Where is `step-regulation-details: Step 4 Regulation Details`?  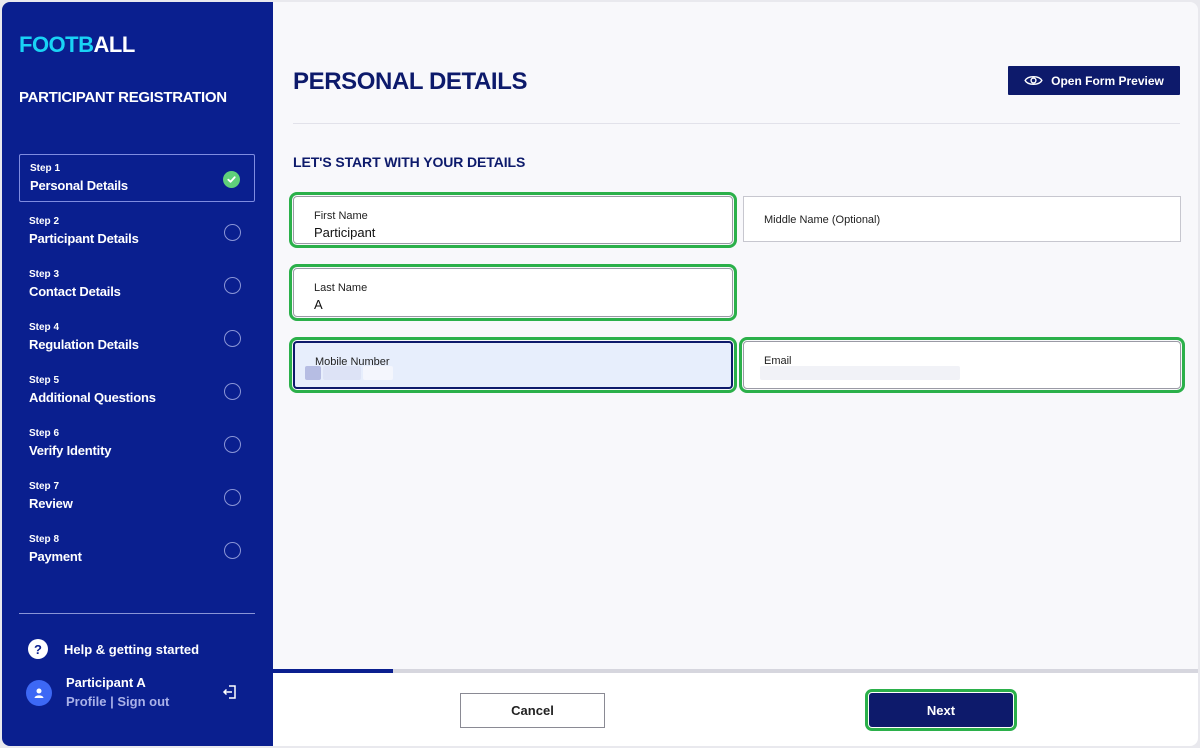
step-regulation-details: Step 4 Regulation Details is located at coordinates (137, 338).